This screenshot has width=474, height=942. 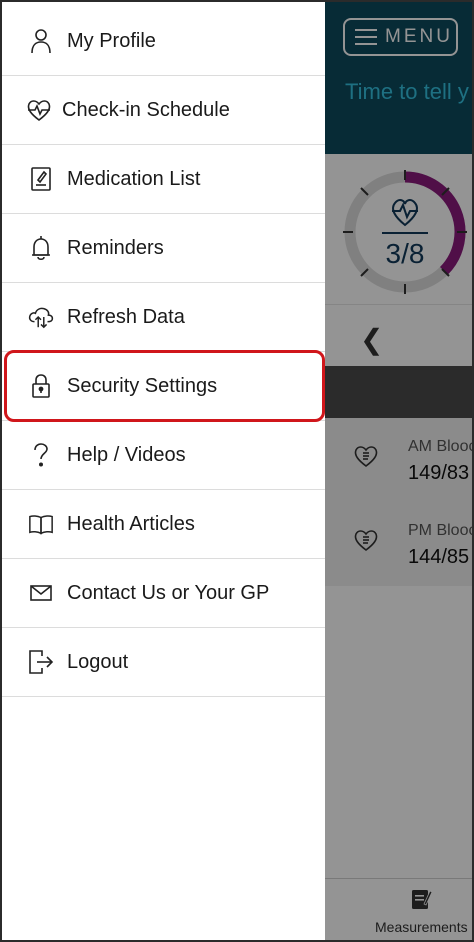 I want to click on drawer-item-health-articles: Health Articles, so click(x=163, y=524).